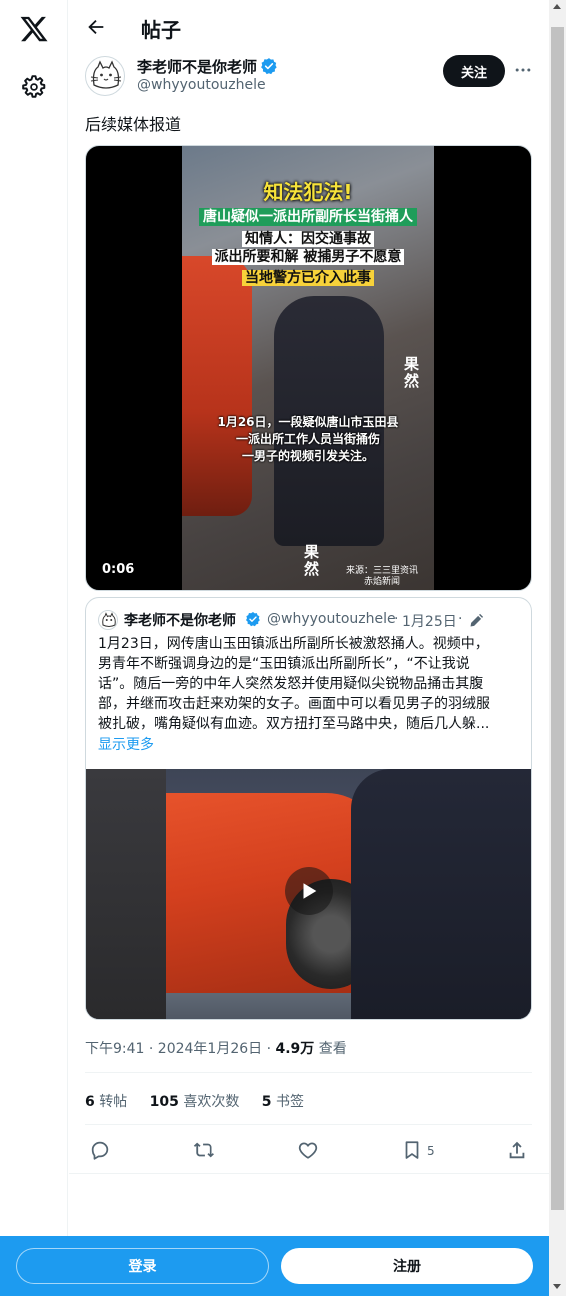 The height and width of the screenshot is (1296, 566). What do you see at coordinates (474, 71) in the screenshot?
I see `follow-button: 关注` at bounding box center [474, 71].